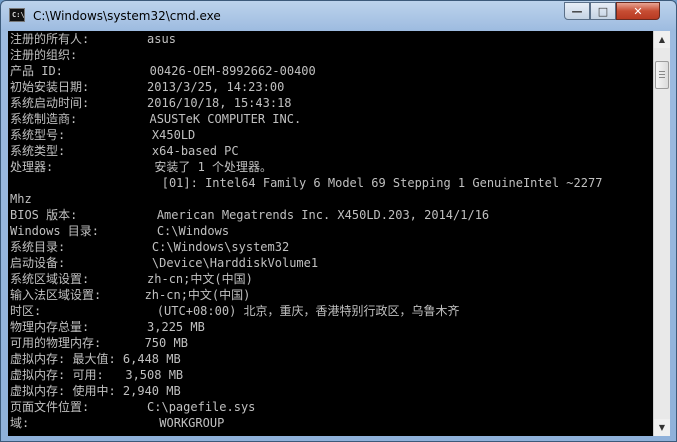  What do you see at coordinates (21, 199) in the screenshot?
I see `console-line: Mhz` at bounding box center [21, 199].